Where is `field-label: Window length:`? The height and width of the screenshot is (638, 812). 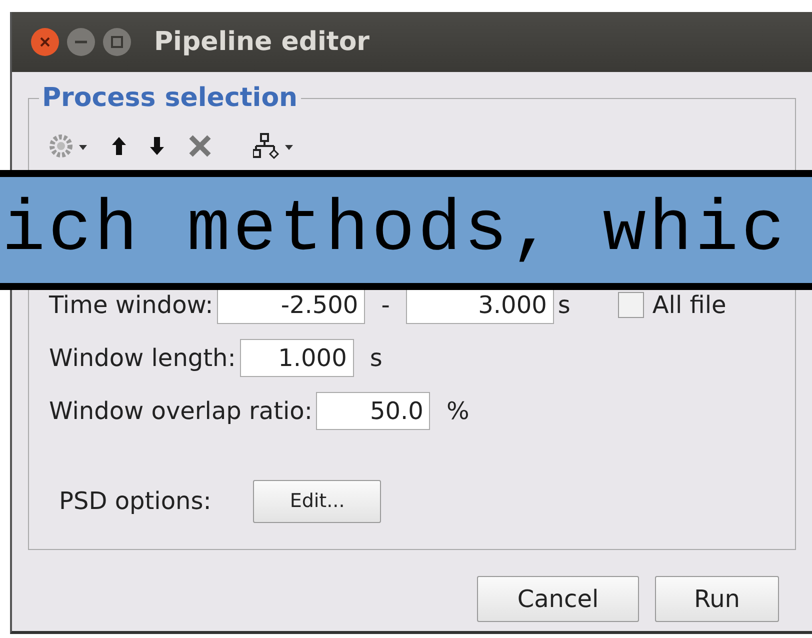 field-label: Window length: is located at coordinates (142, 358).